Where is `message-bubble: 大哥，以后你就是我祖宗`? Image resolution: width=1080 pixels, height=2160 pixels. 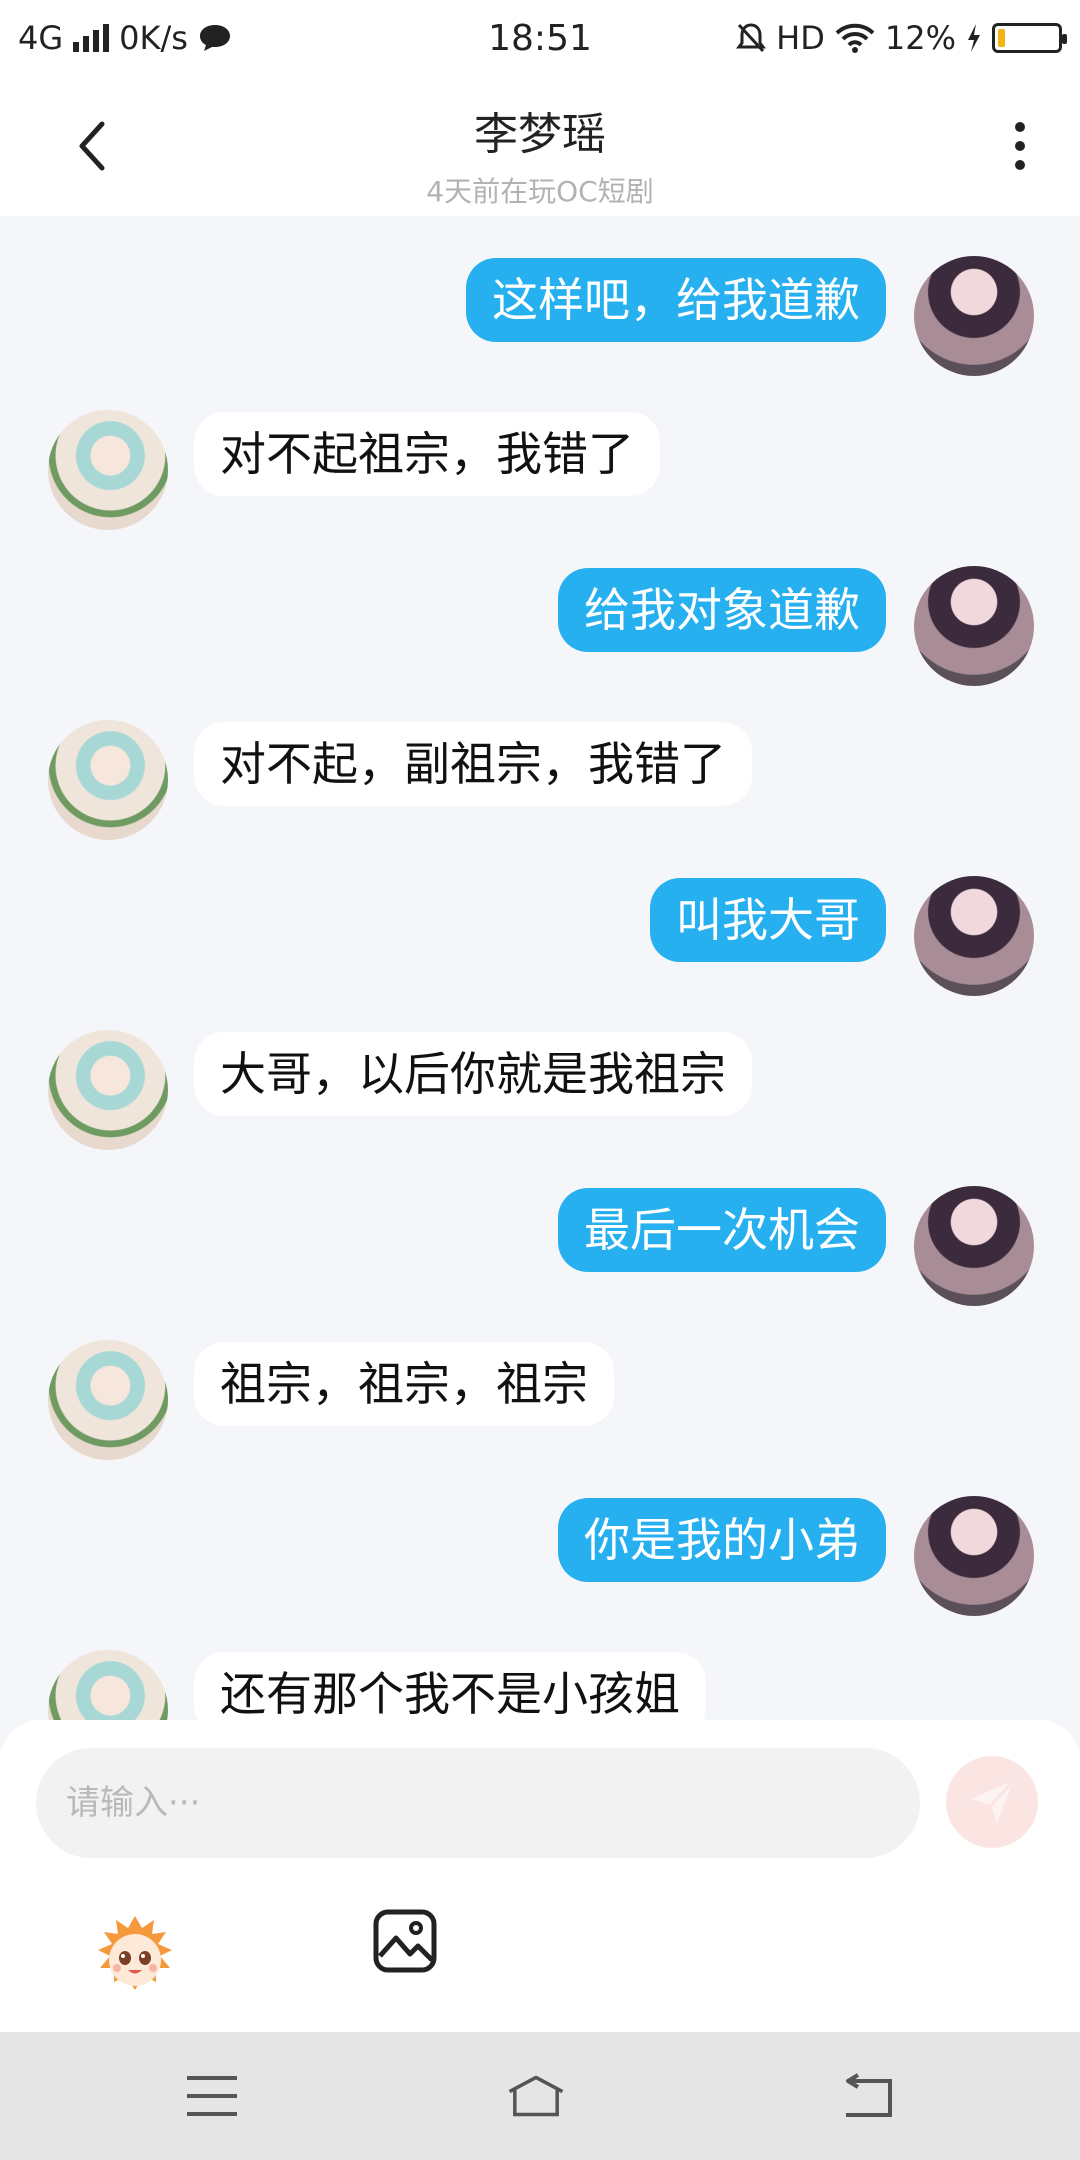
message-bubble: 大哥，以后你就是我祖宗 is located at coordinates (473, 1074).